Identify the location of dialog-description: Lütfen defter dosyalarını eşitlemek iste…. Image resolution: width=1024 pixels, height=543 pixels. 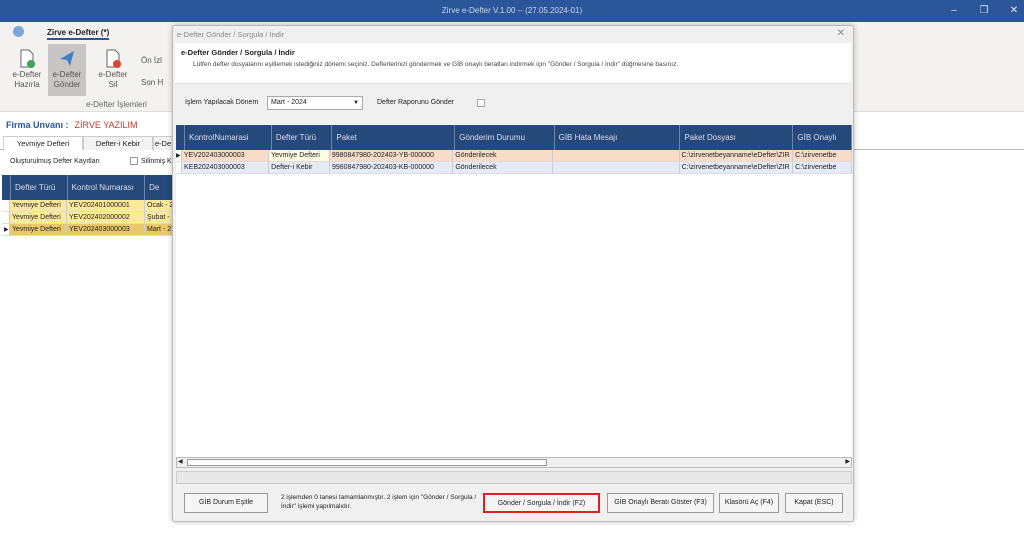
(436, 64).